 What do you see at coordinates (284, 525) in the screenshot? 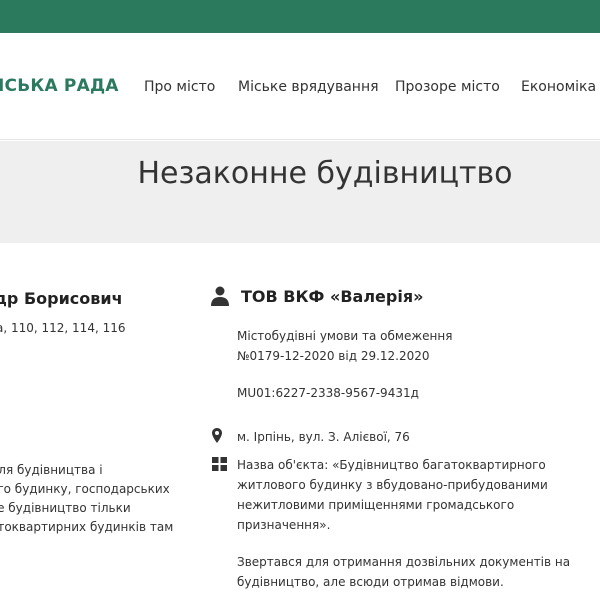
I see `object-name-line: призначення».` at bounding box center [284, 525].